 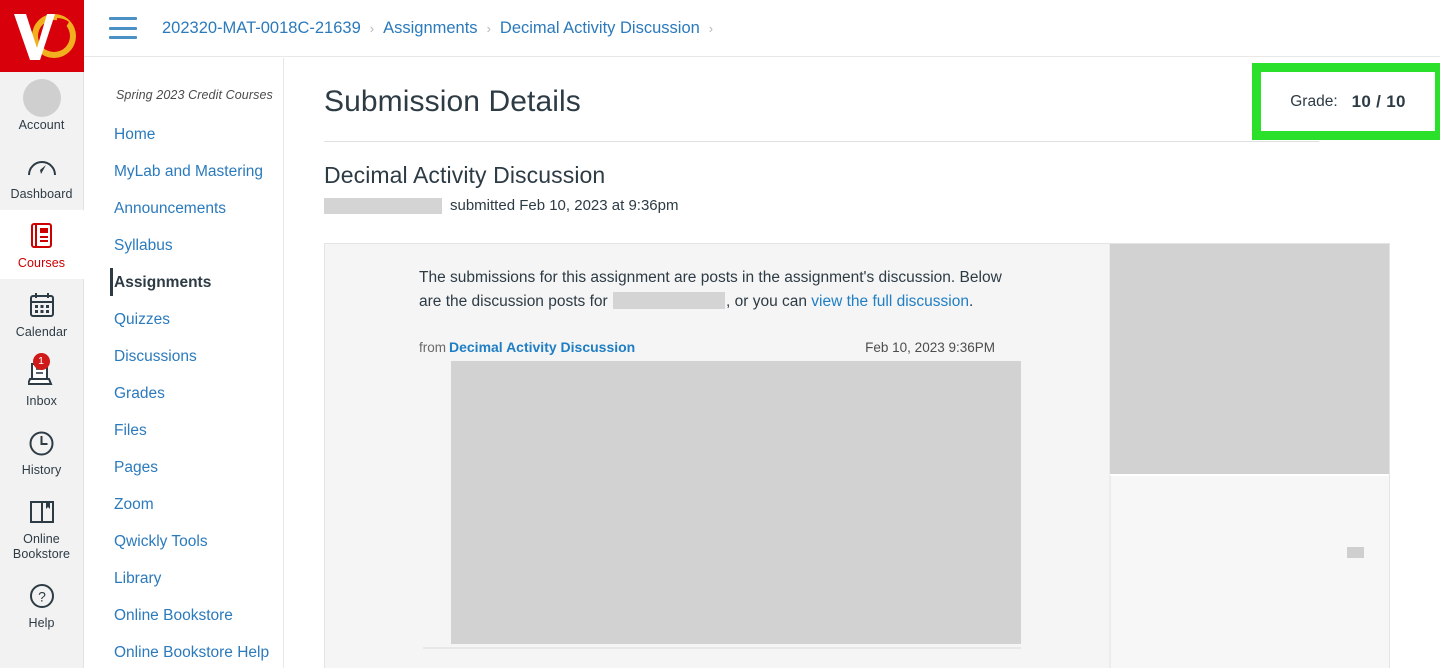 I want to click on student-name-redaction, so click(x=383, y=205).